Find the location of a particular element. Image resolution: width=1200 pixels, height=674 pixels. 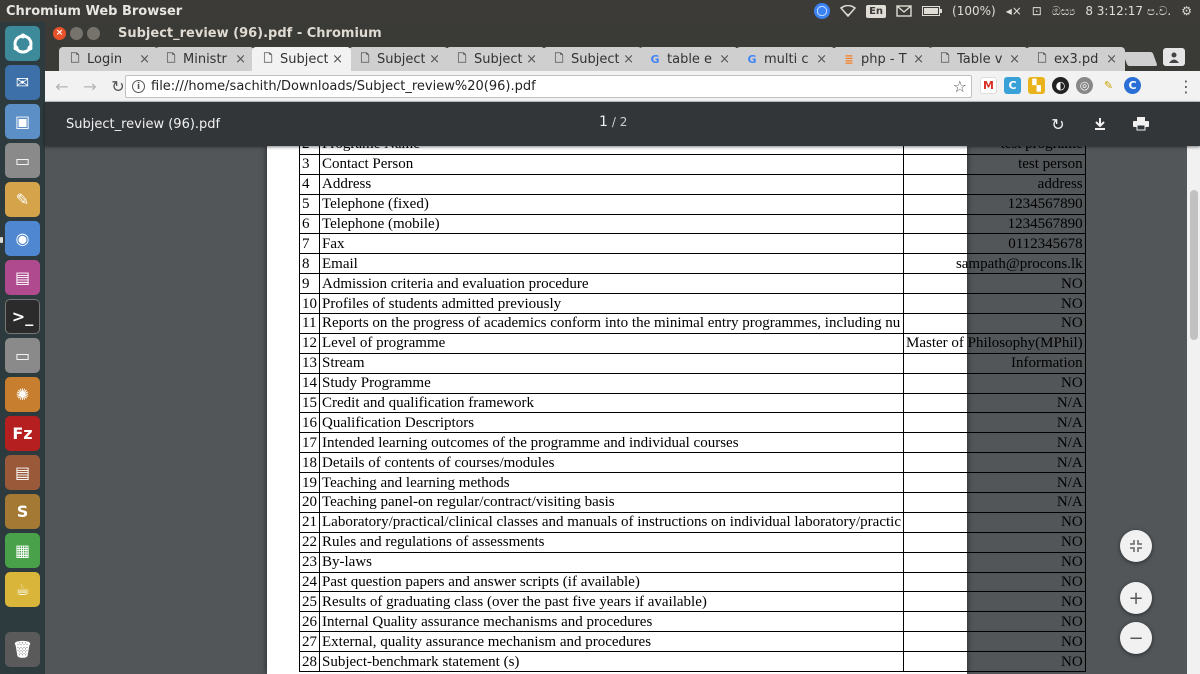

rotate-icon: ↻ is located at coordinates (1058, 124).